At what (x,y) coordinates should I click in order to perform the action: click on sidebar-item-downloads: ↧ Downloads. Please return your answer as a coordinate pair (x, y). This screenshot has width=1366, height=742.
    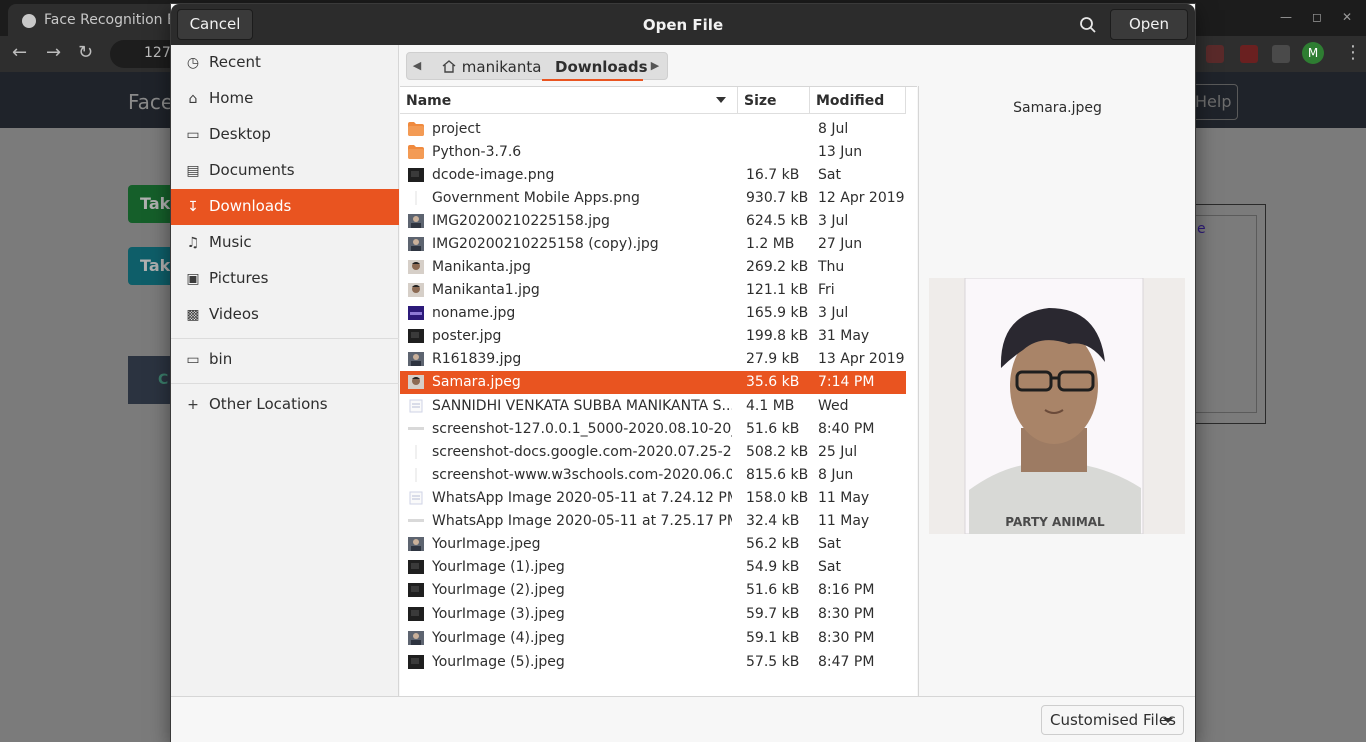
    Looking at the image, I should click on (285, 207).